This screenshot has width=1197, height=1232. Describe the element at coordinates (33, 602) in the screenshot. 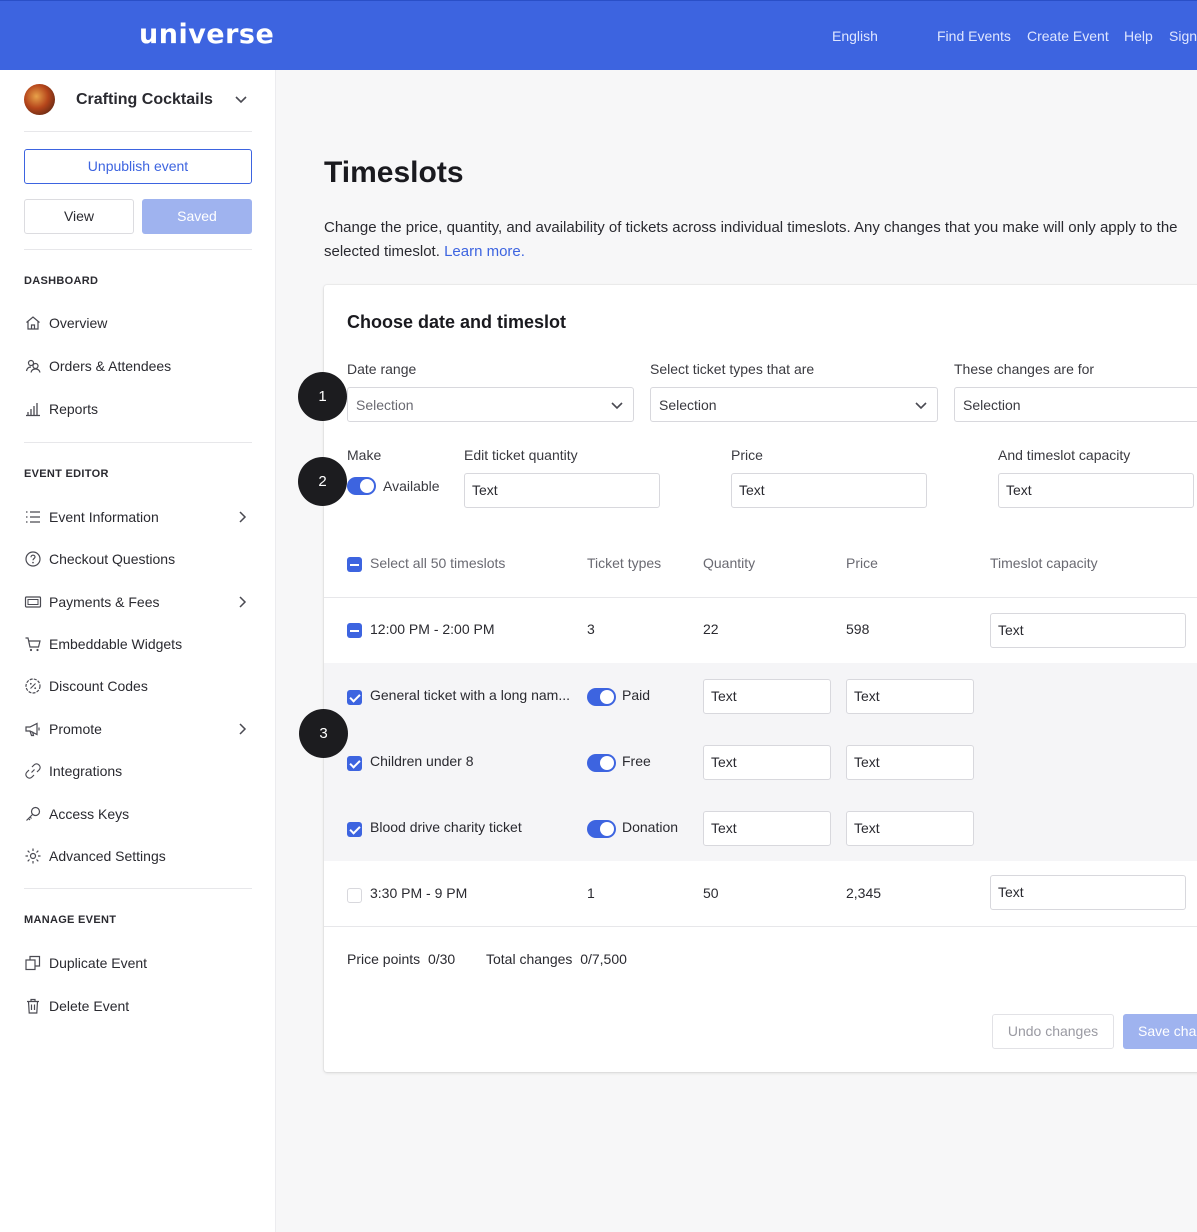

I see `payment-card-icon` at that location.